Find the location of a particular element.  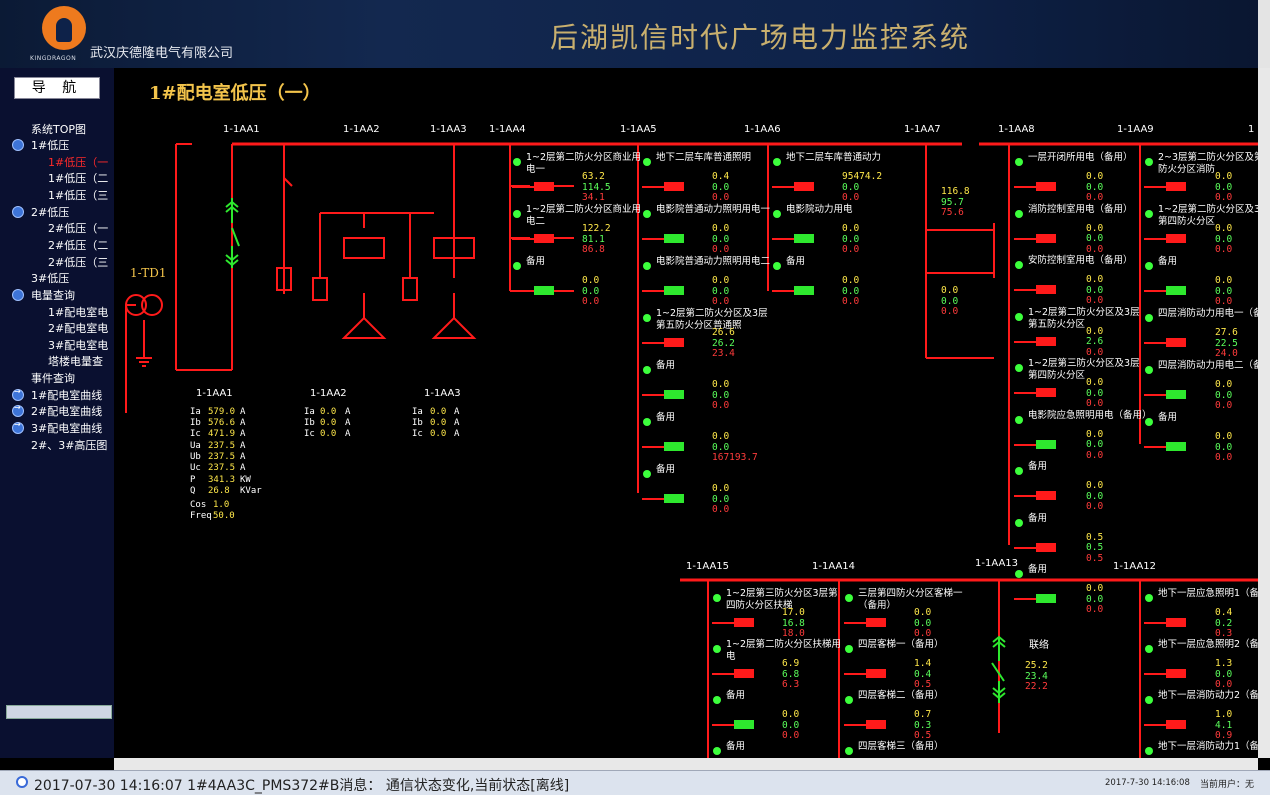

nav-item-energy-room3: 3#配电室电 is located at coordinates (78, 345).